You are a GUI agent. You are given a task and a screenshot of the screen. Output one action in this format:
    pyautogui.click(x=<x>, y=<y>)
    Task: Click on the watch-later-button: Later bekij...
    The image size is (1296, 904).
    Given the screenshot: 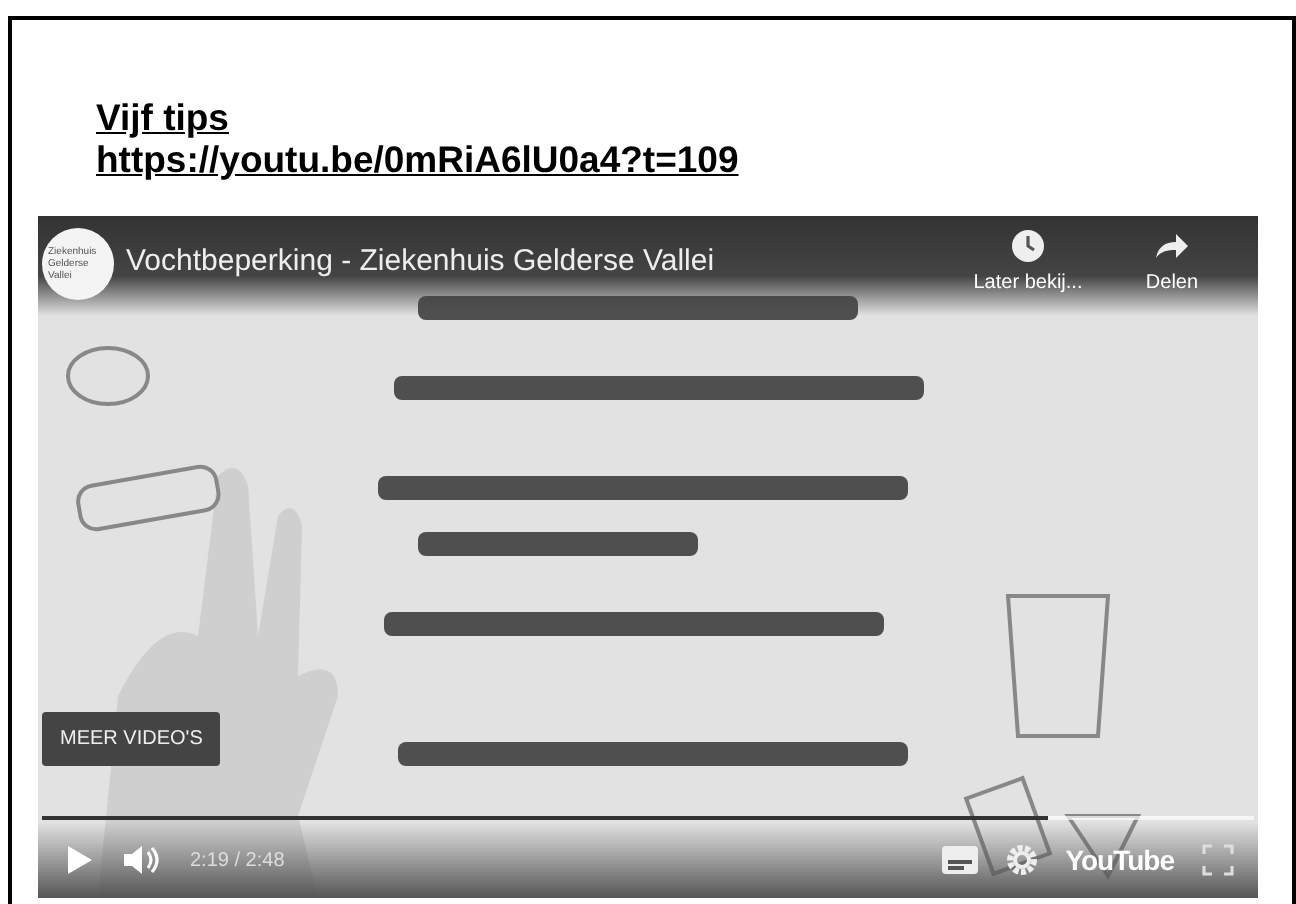 What is the action you would take?
    pyautogui.click(x=1028, y=261)
    